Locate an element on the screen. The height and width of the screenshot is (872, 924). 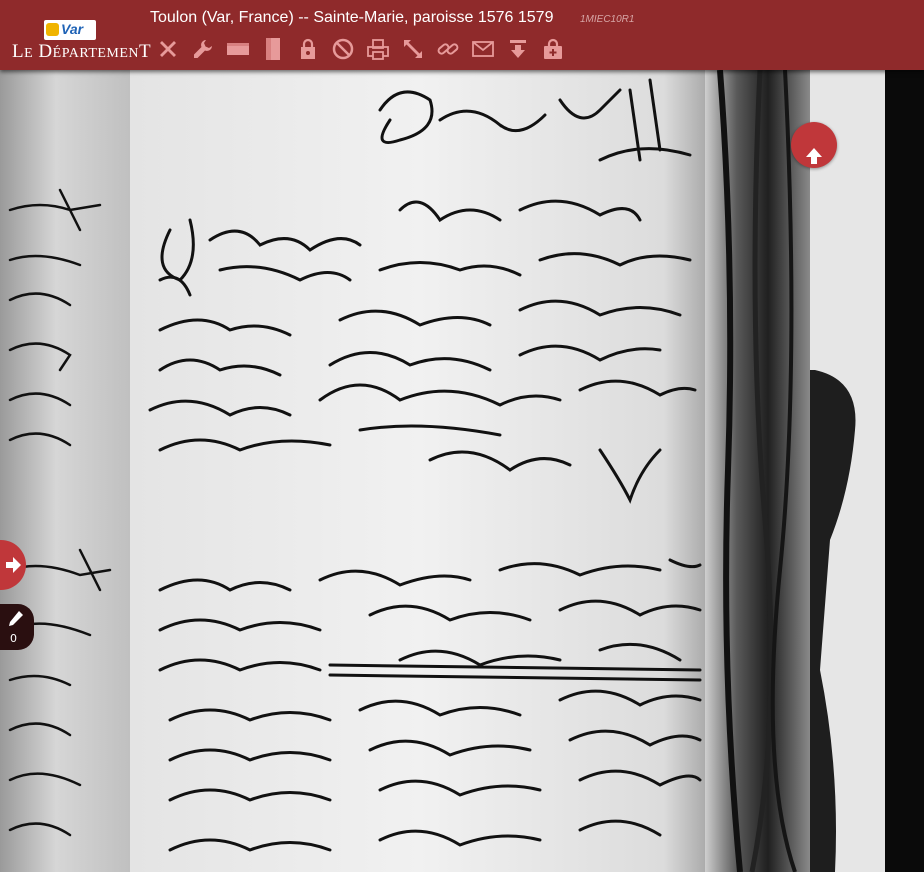
var-badge: Var is located at coordinates (70, 30).